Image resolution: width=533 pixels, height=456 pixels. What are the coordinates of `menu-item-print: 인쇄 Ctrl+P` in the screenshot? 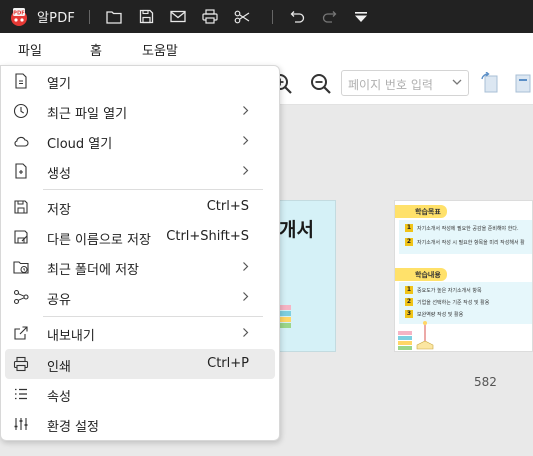 It's located at (140, 364).